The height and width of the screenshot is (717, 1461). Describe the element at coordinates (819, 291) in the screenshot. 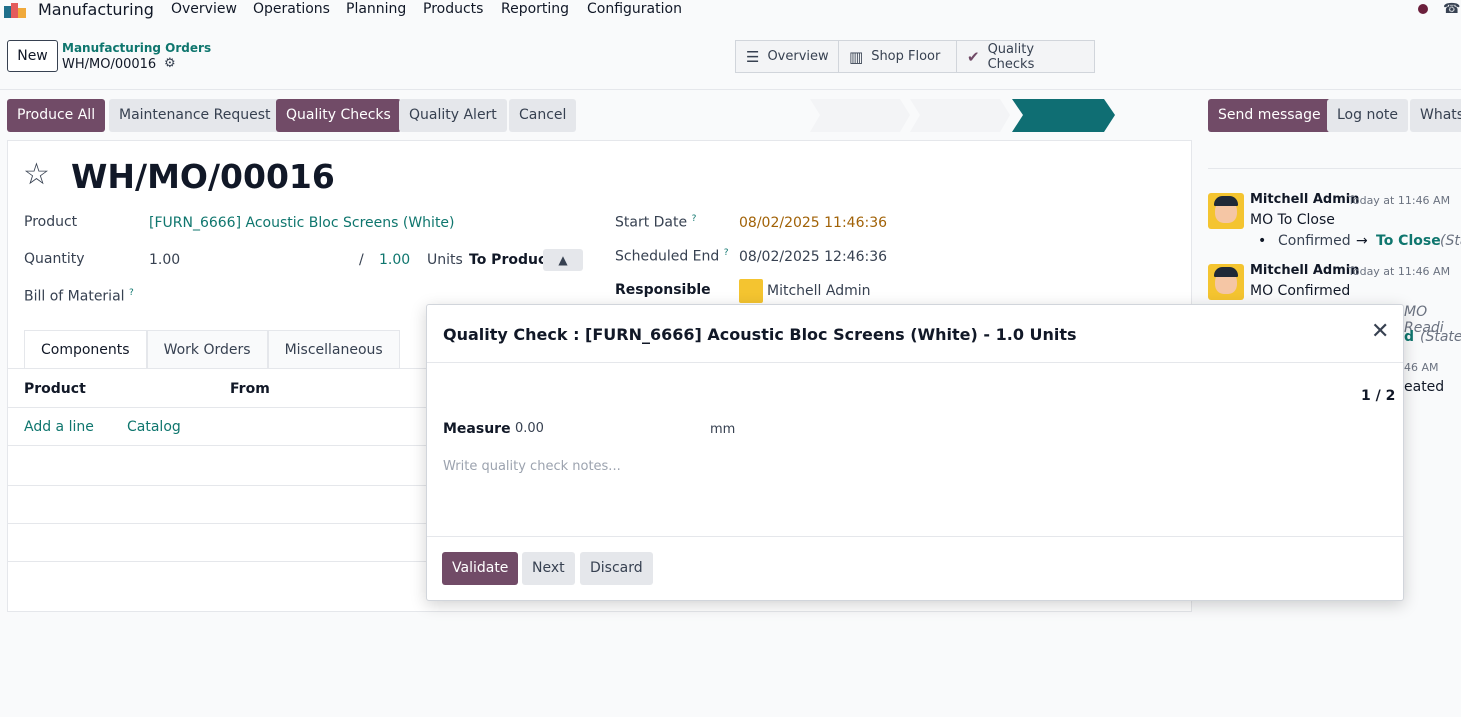

I see `responsible-value: Mitchell Admin` at that location.